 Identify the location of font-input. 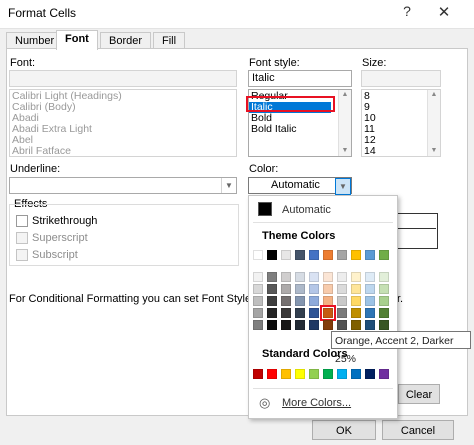
(123, 78).